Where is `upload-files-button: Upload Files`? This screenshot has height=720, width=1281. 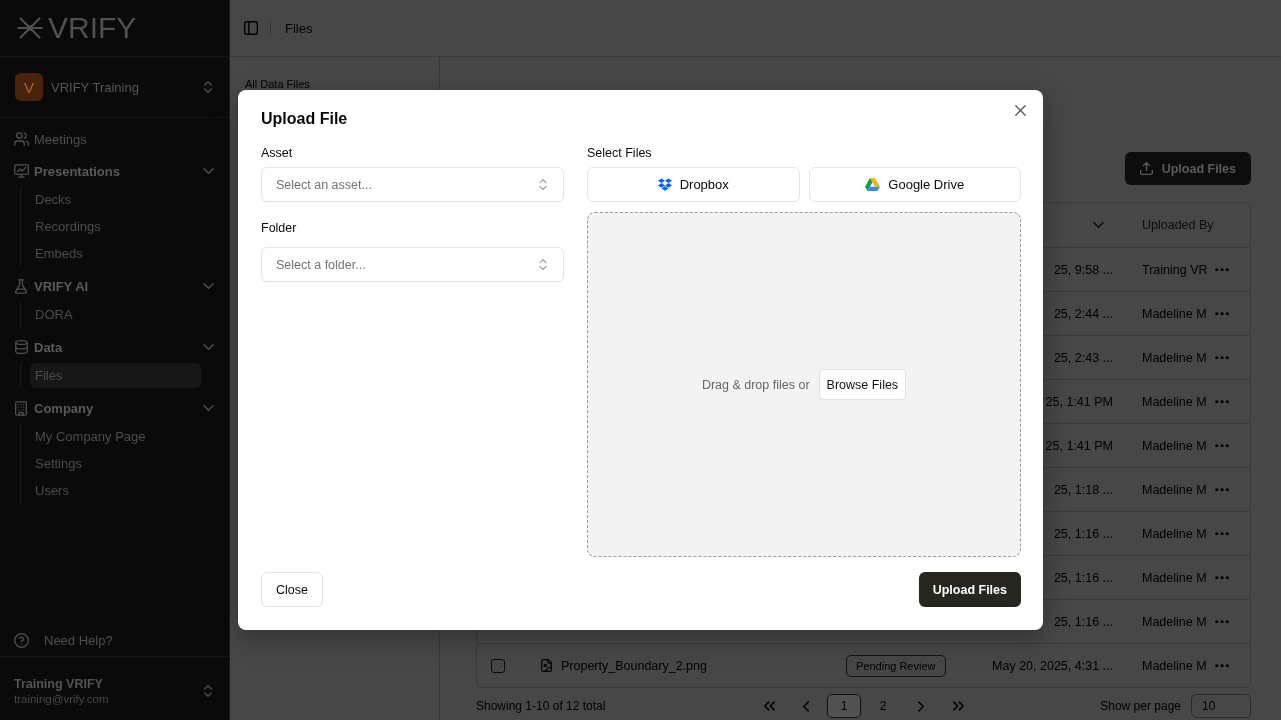 upload-files-button: Upload Files is located at coordinates (1187, 168).